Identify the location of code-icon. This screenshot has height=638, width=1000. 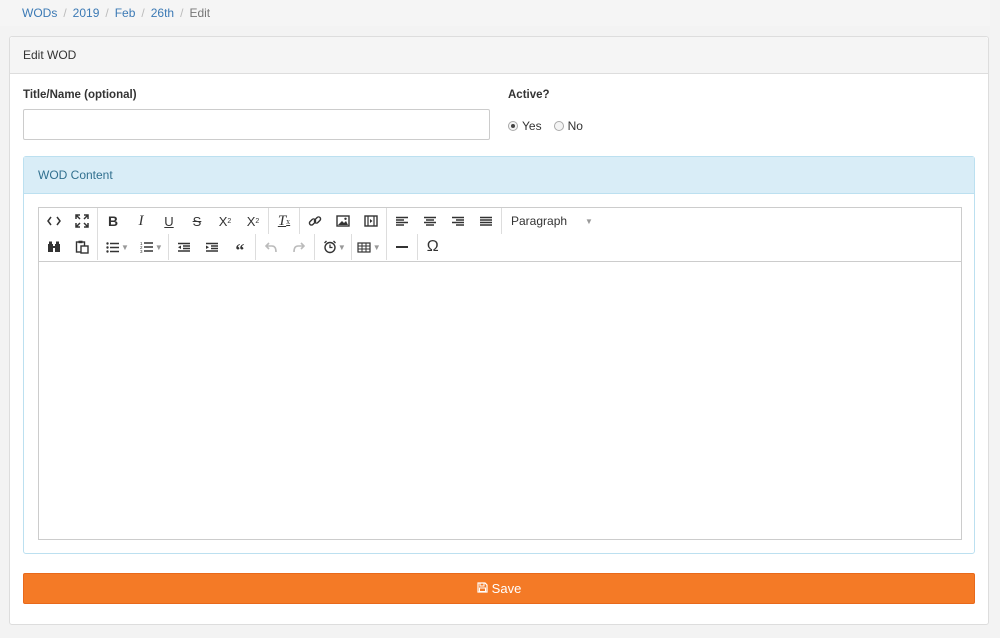
(54, 221).